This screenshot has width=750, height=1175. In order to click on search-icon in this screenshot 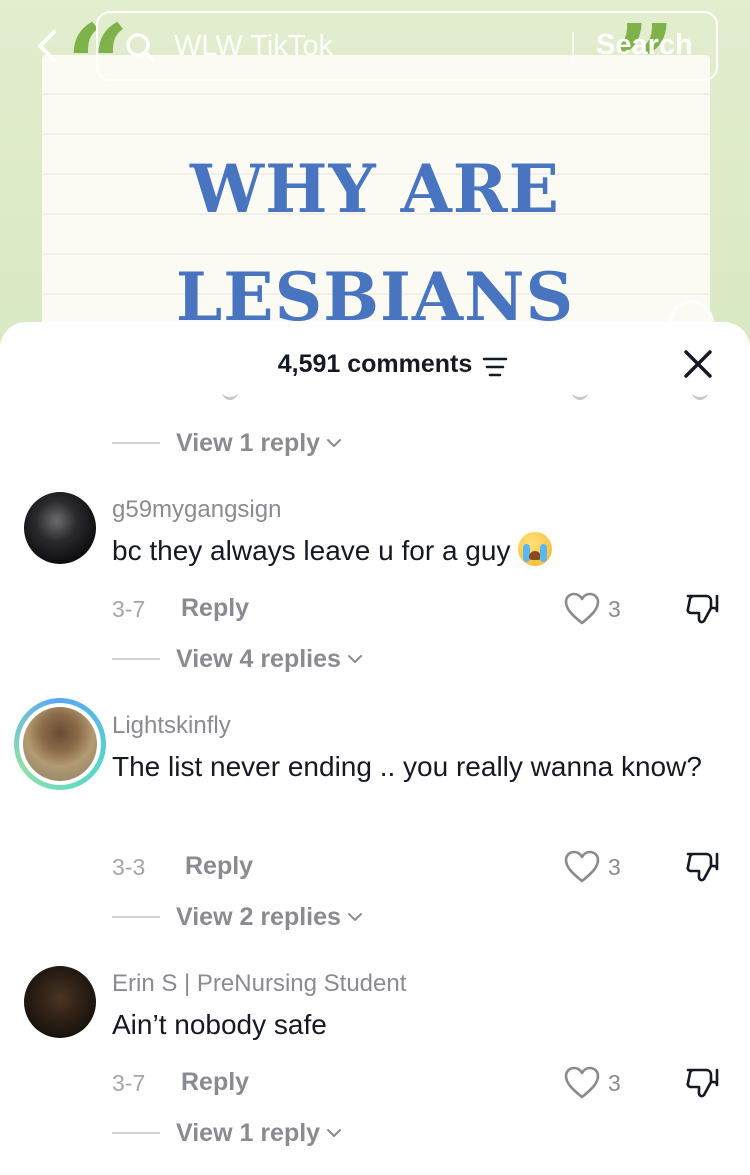, I will do `click(141, 48)`.